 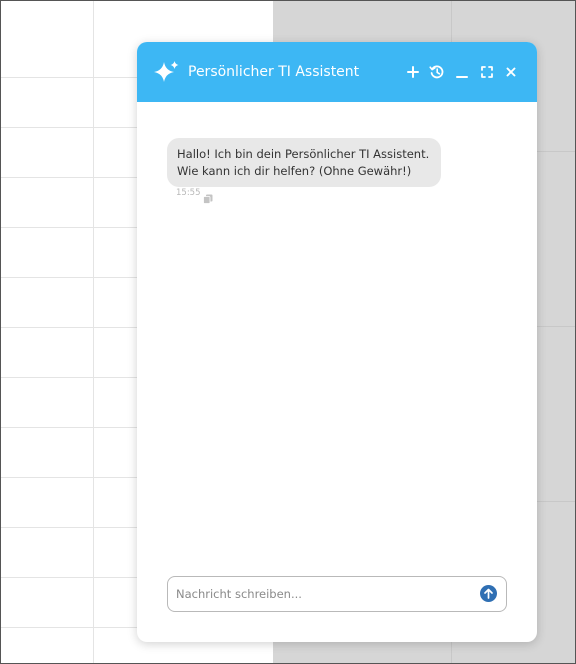 I want to click on message-timestamp: 15:55, so click(x=188, y=193).